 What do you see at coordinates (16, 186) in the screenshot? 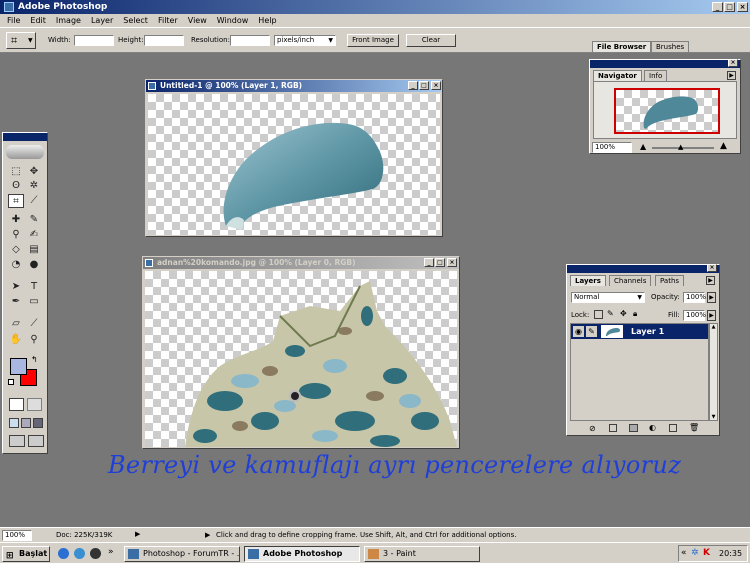
I see `lasso-icon: ʘ` at bounding box center [16, 186].